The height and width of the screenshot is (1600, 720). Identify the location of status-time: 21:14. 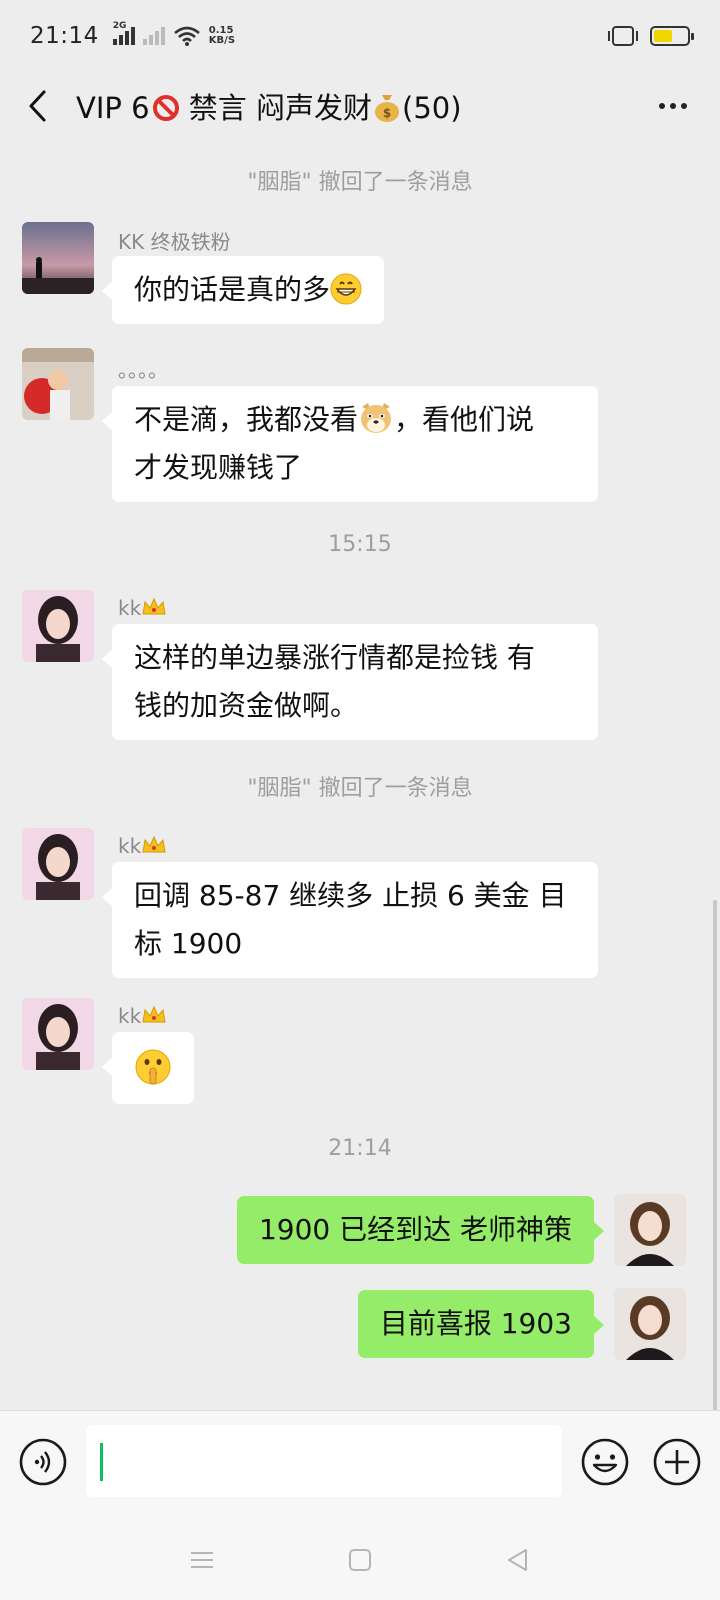
(64, 36).